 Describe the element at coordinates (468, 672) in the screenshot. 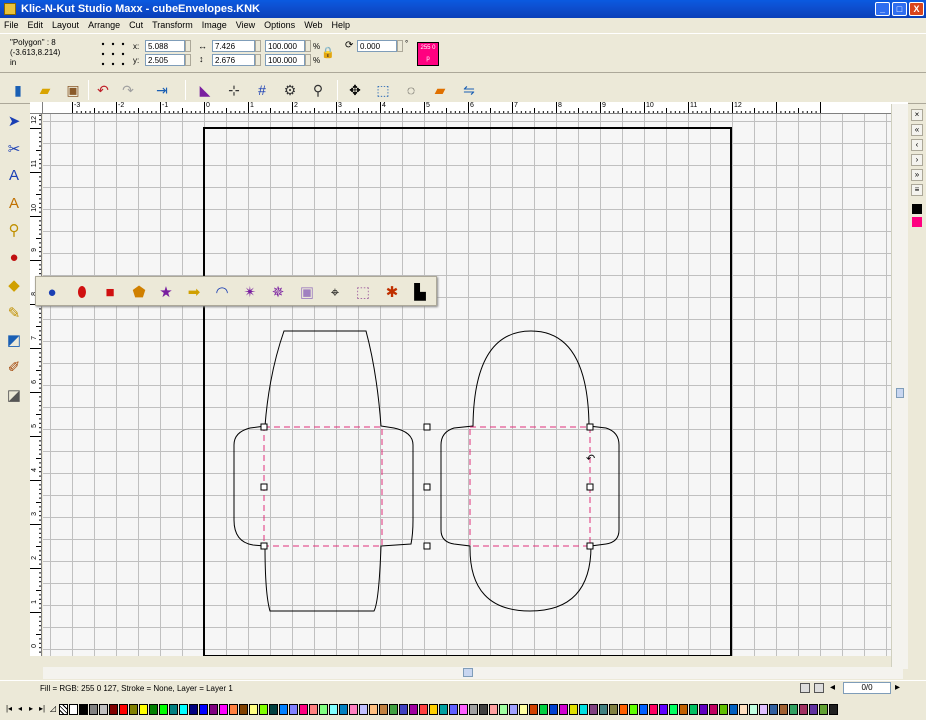

I see `horizontal-scroll-thumb` at that location.